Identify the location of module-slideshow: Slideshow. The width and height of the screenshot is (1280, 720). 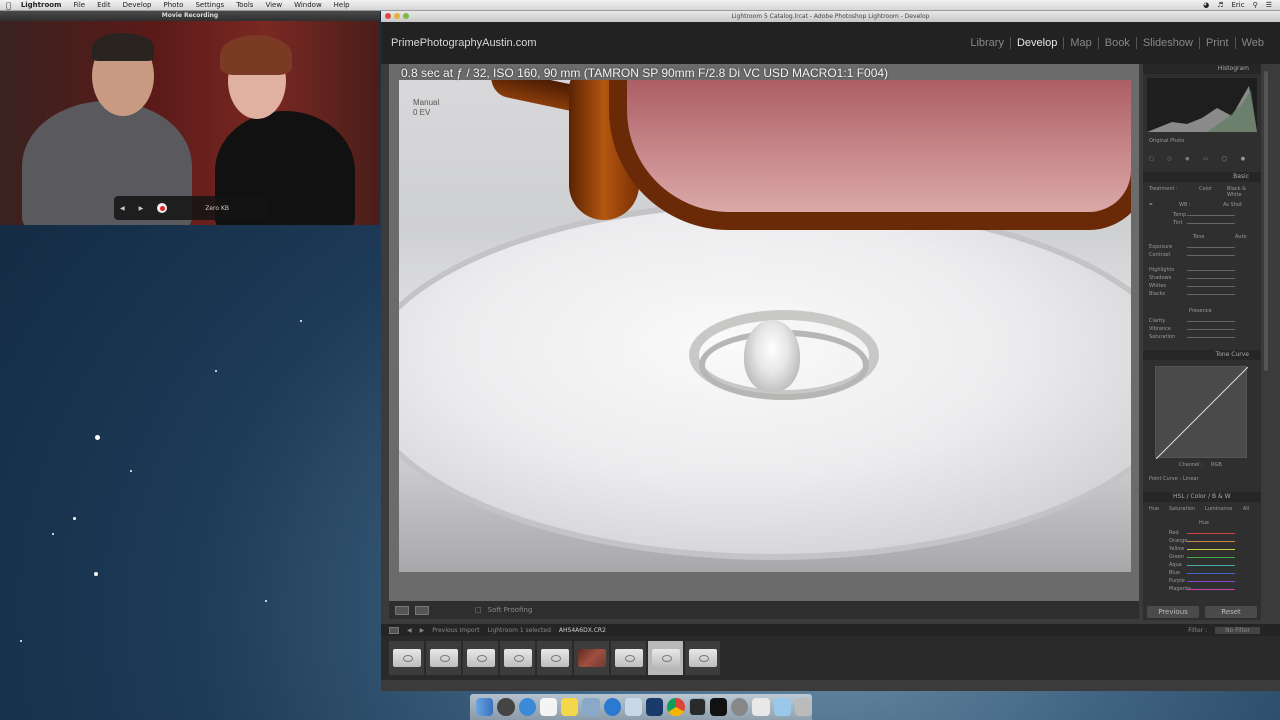
(1167, 43).